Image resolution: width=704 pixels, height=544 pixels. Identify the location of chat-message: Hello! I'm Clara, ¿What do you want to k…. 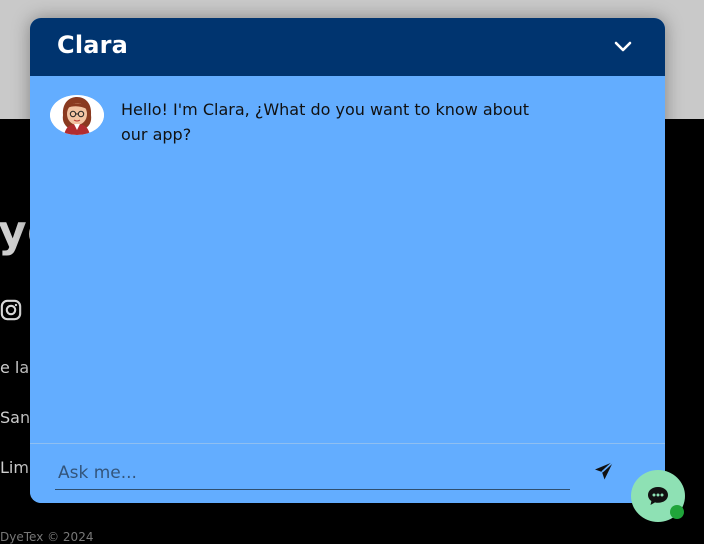
(300, 123).